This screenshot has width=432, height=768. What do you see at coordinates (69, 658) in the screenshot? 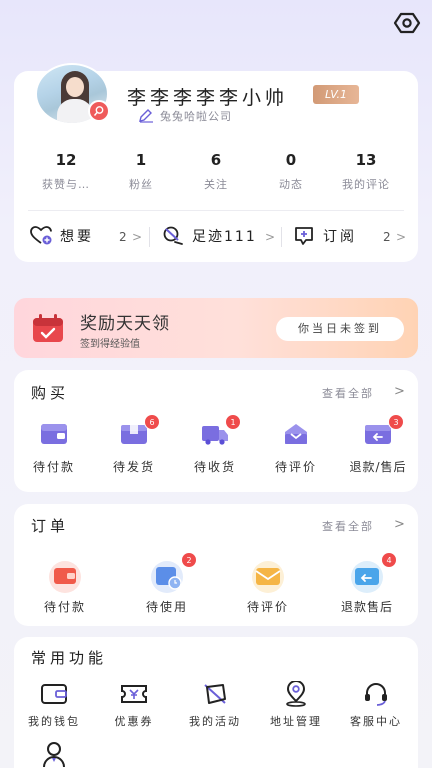
I see `section-title: 常用功能` at bounding box center [69, 658].